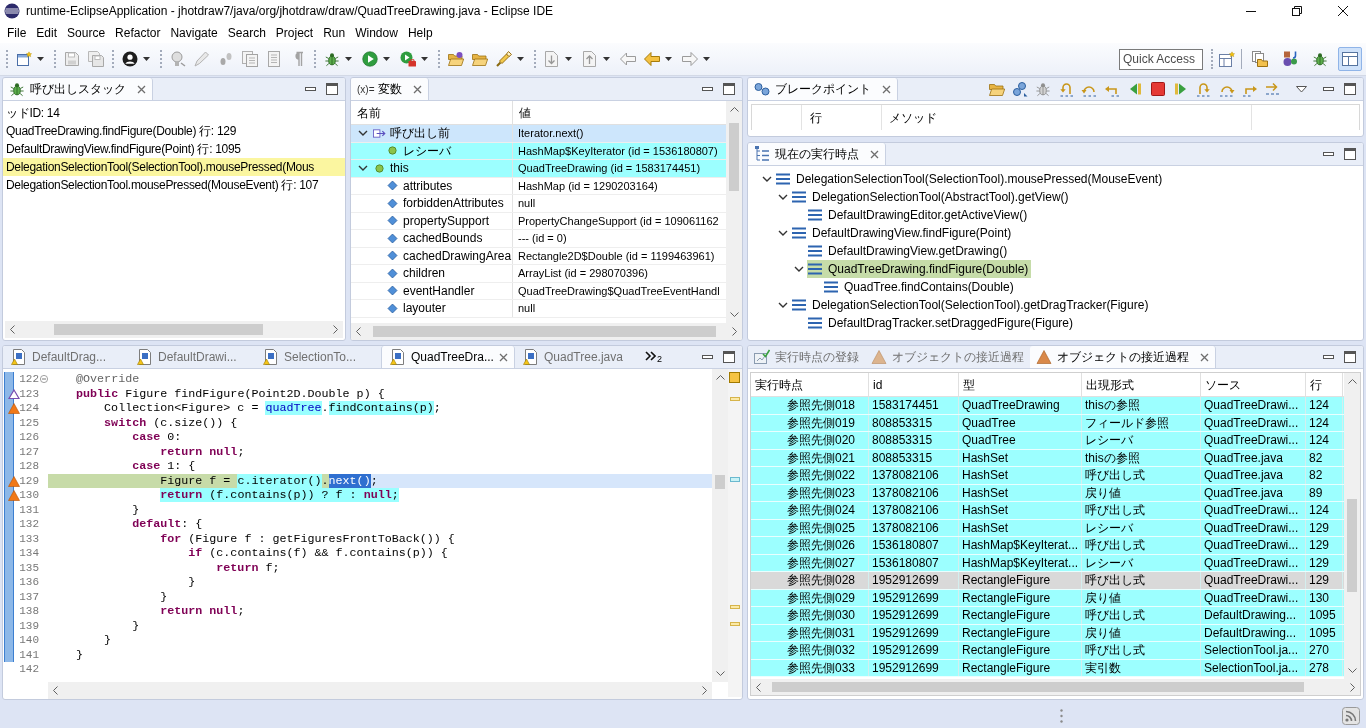 Image resolution: width=1366 pixels, height=728 pixels. Describe the element at coordinates (1253, 384) in the screenshot. I see `column-header: ソース` at that location.